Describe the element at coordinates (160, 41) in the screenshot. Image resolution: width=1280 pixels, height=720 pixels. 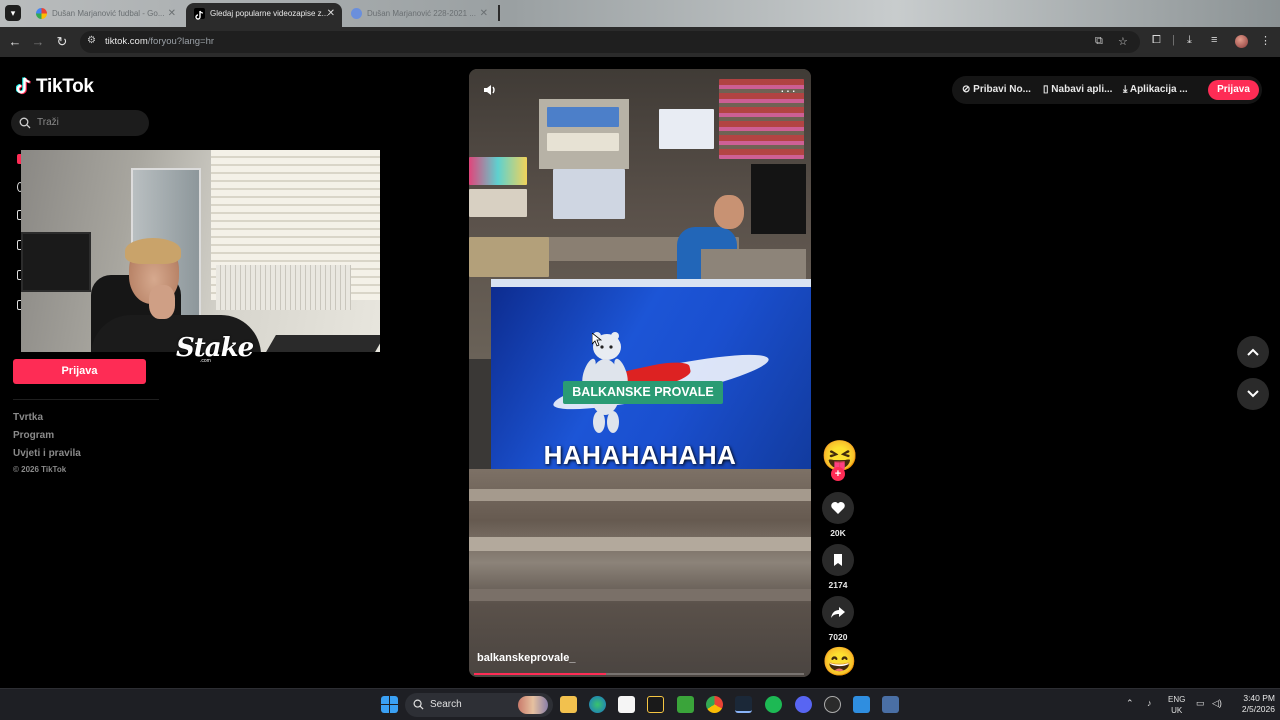
I see `url-text: tiktok.com/foryou?lang=hr` at that location.